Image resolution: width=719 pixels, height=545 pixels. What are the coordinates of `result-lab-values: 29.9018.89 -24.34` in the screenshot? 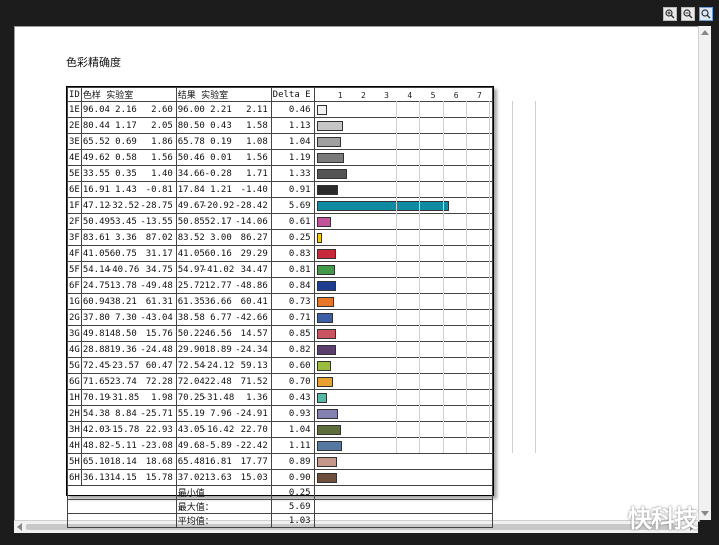 It's located at (223, 349).